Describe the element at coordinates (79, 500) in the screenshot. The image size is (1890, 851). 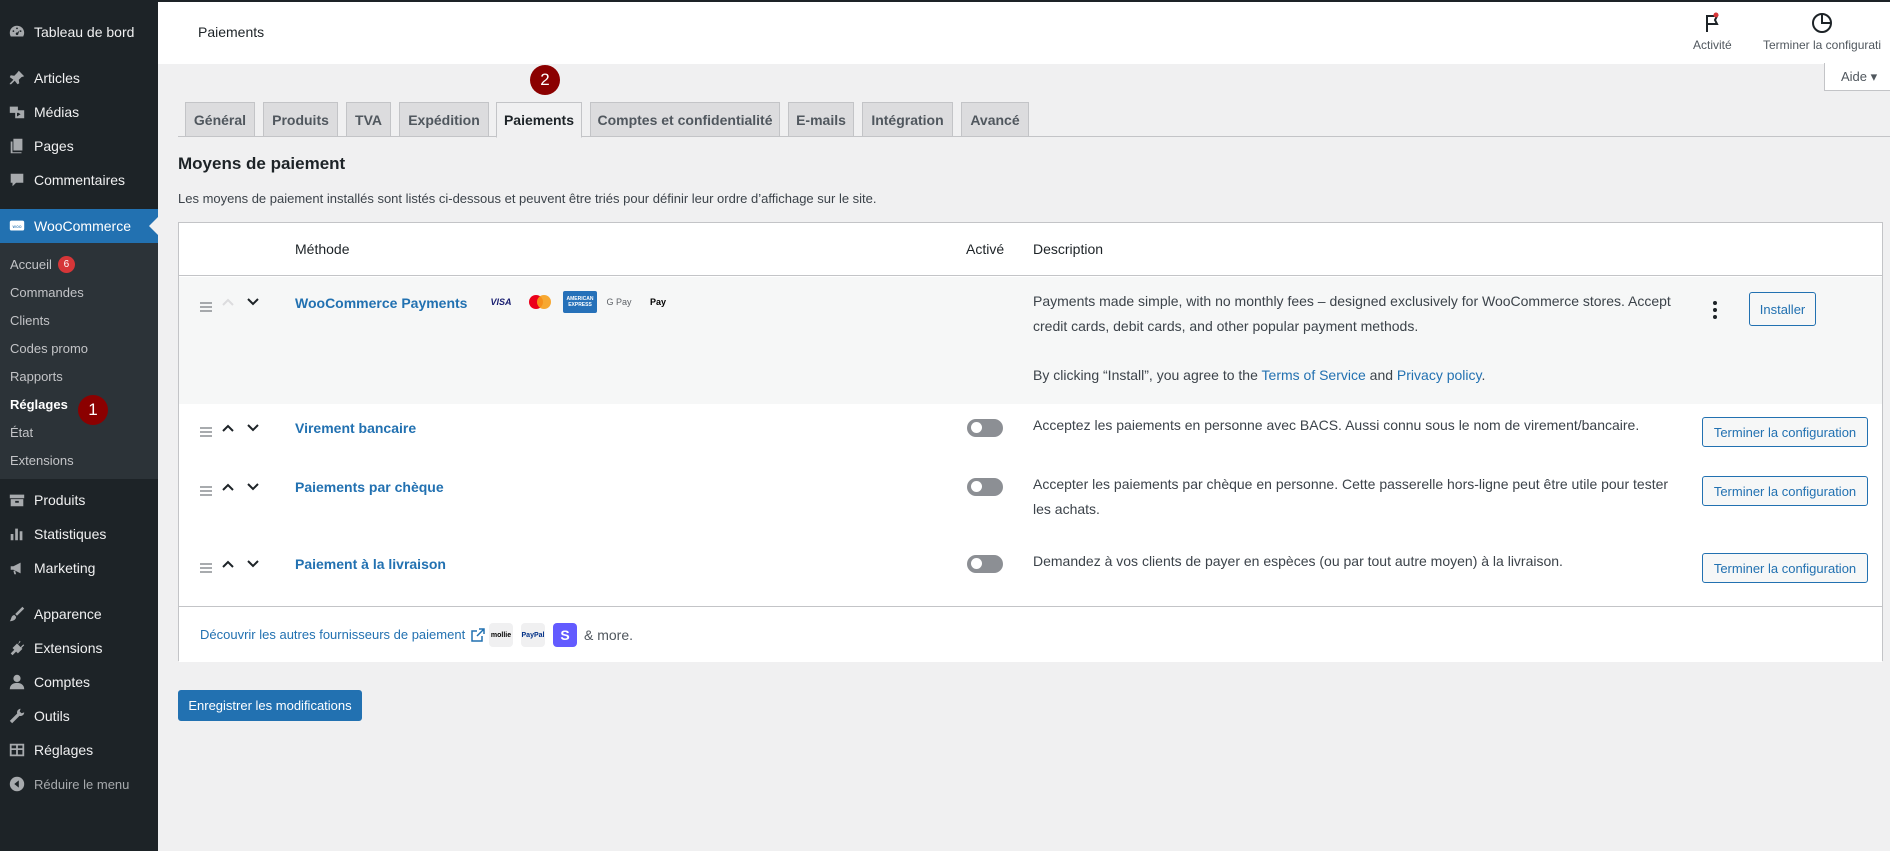
I see `menu-products: Produits` at that location.